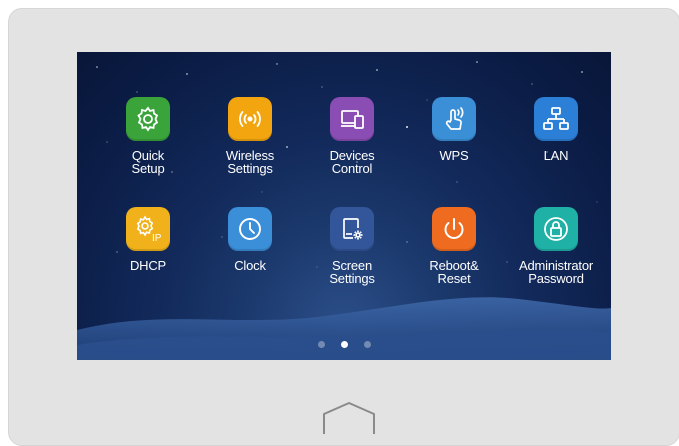 The height and width of the screenshot is (446, 679). Describe the element at coordinates (250, 162) in the screenshot. I see `app-label: Wireless Settings` at that location.